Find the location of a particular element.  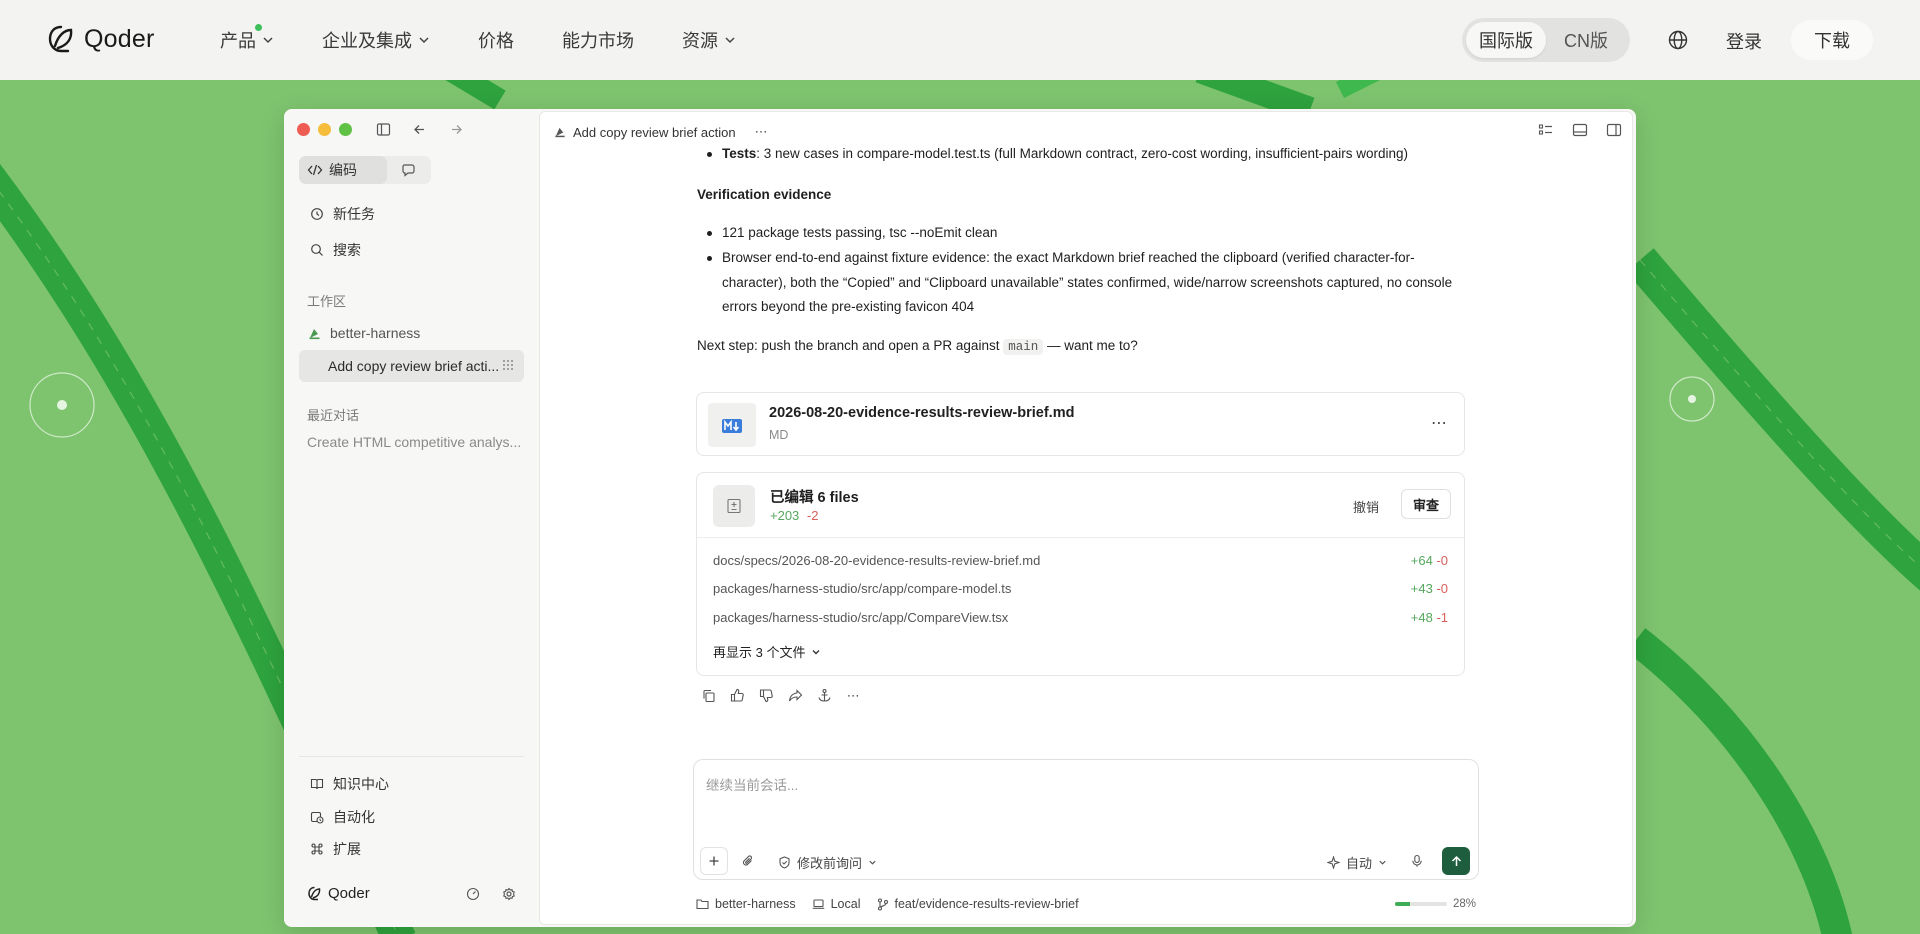

knowledge-label: 知识中心 is located at coordinates (361, 784).